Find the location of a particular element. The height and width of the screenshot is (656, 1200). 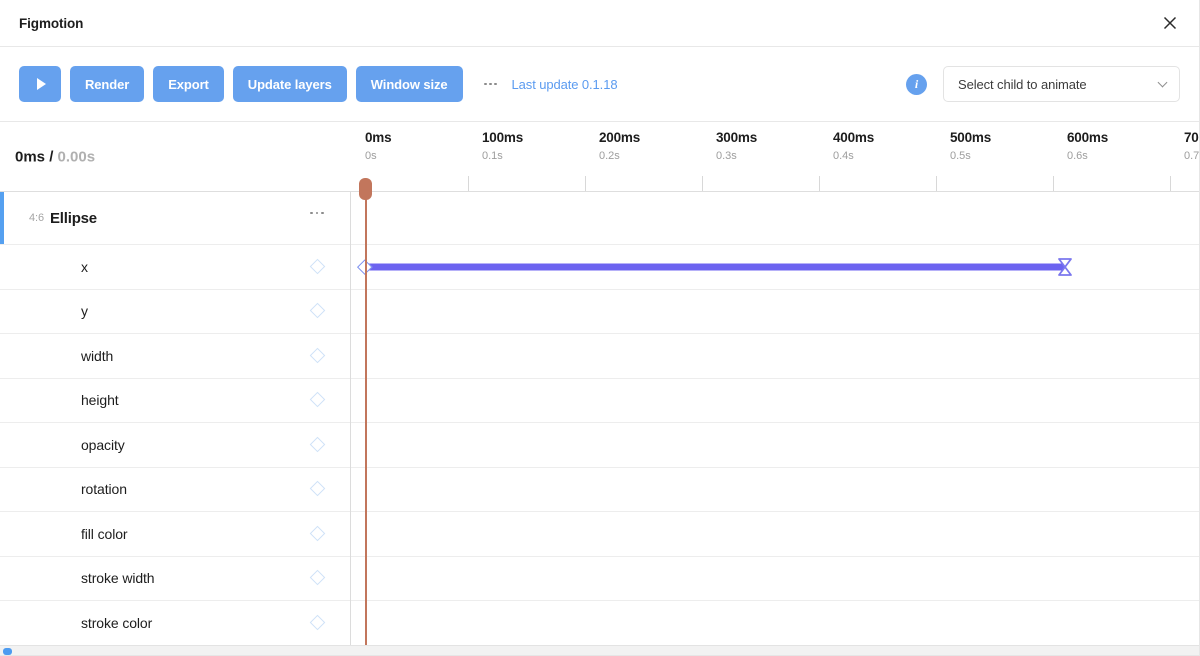

property-row: opacity is located at coordinates (175, 445).